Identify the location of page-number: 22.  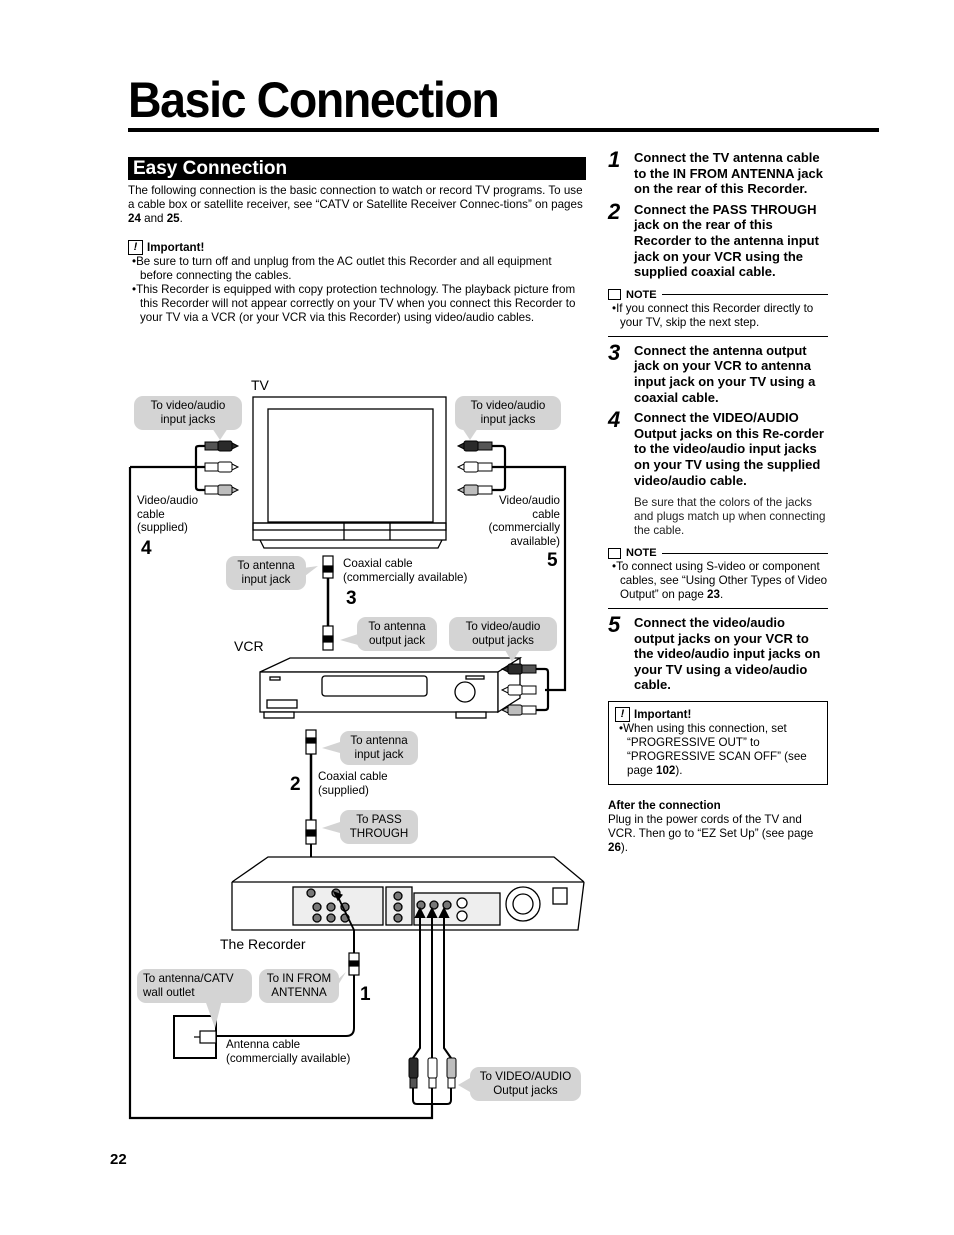
(118, 1159).